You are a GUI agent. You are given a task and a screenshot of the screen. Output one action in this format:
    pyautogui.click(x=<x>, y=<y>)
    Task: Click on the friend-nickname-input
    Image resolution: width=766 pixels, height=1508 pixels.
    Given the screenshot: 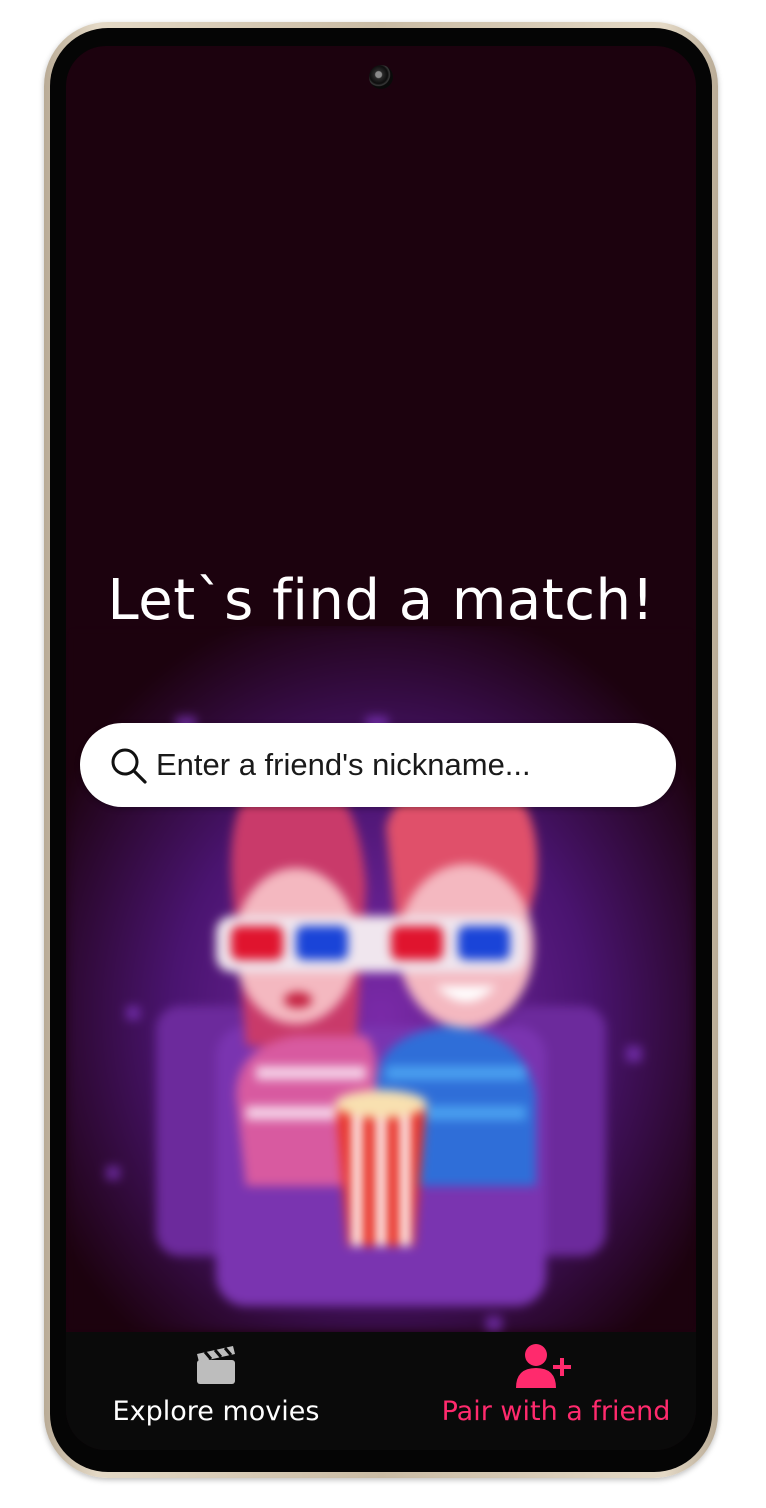 What is the action you would take?
    pyautogui.click(x=401, y=765)
    